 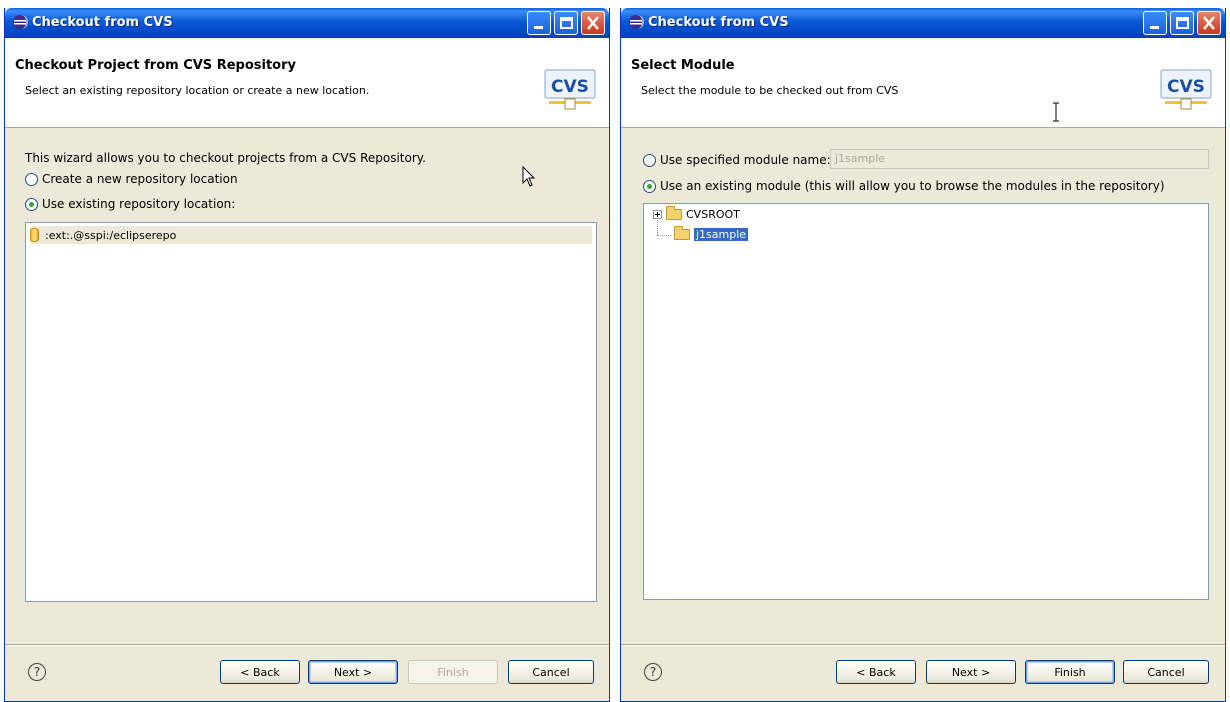 What do you see at coordinates (140, 179) in the screenshot?
I see `radio-label: Create a new repository location` at bounding box center [140, 179].